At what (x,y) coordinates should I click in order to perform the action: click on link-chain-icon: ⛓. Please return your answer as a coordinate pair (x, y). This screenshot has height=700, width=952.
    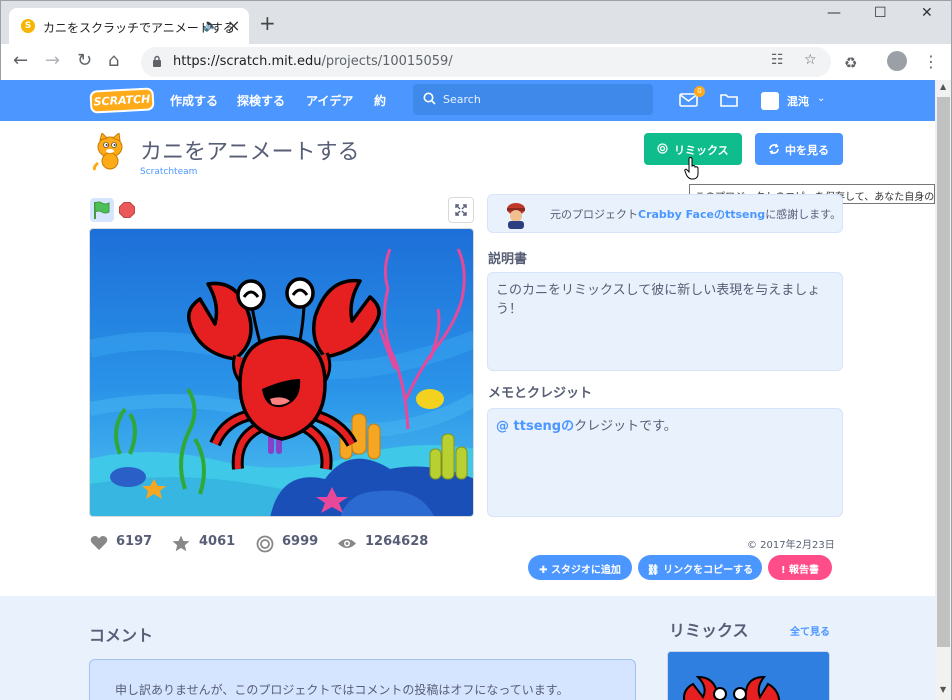
    Looking at the image, I should click on (655, 570).